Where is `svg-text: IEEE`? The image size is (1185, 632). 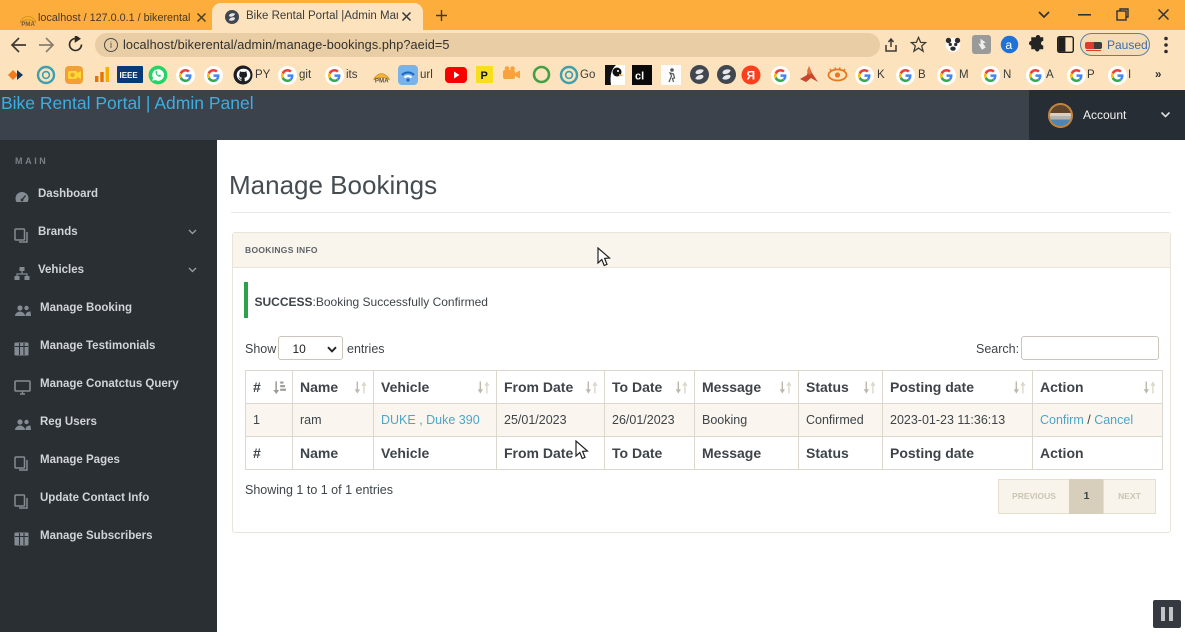 svg-text: IEEE is located at coordinates (129, 75).